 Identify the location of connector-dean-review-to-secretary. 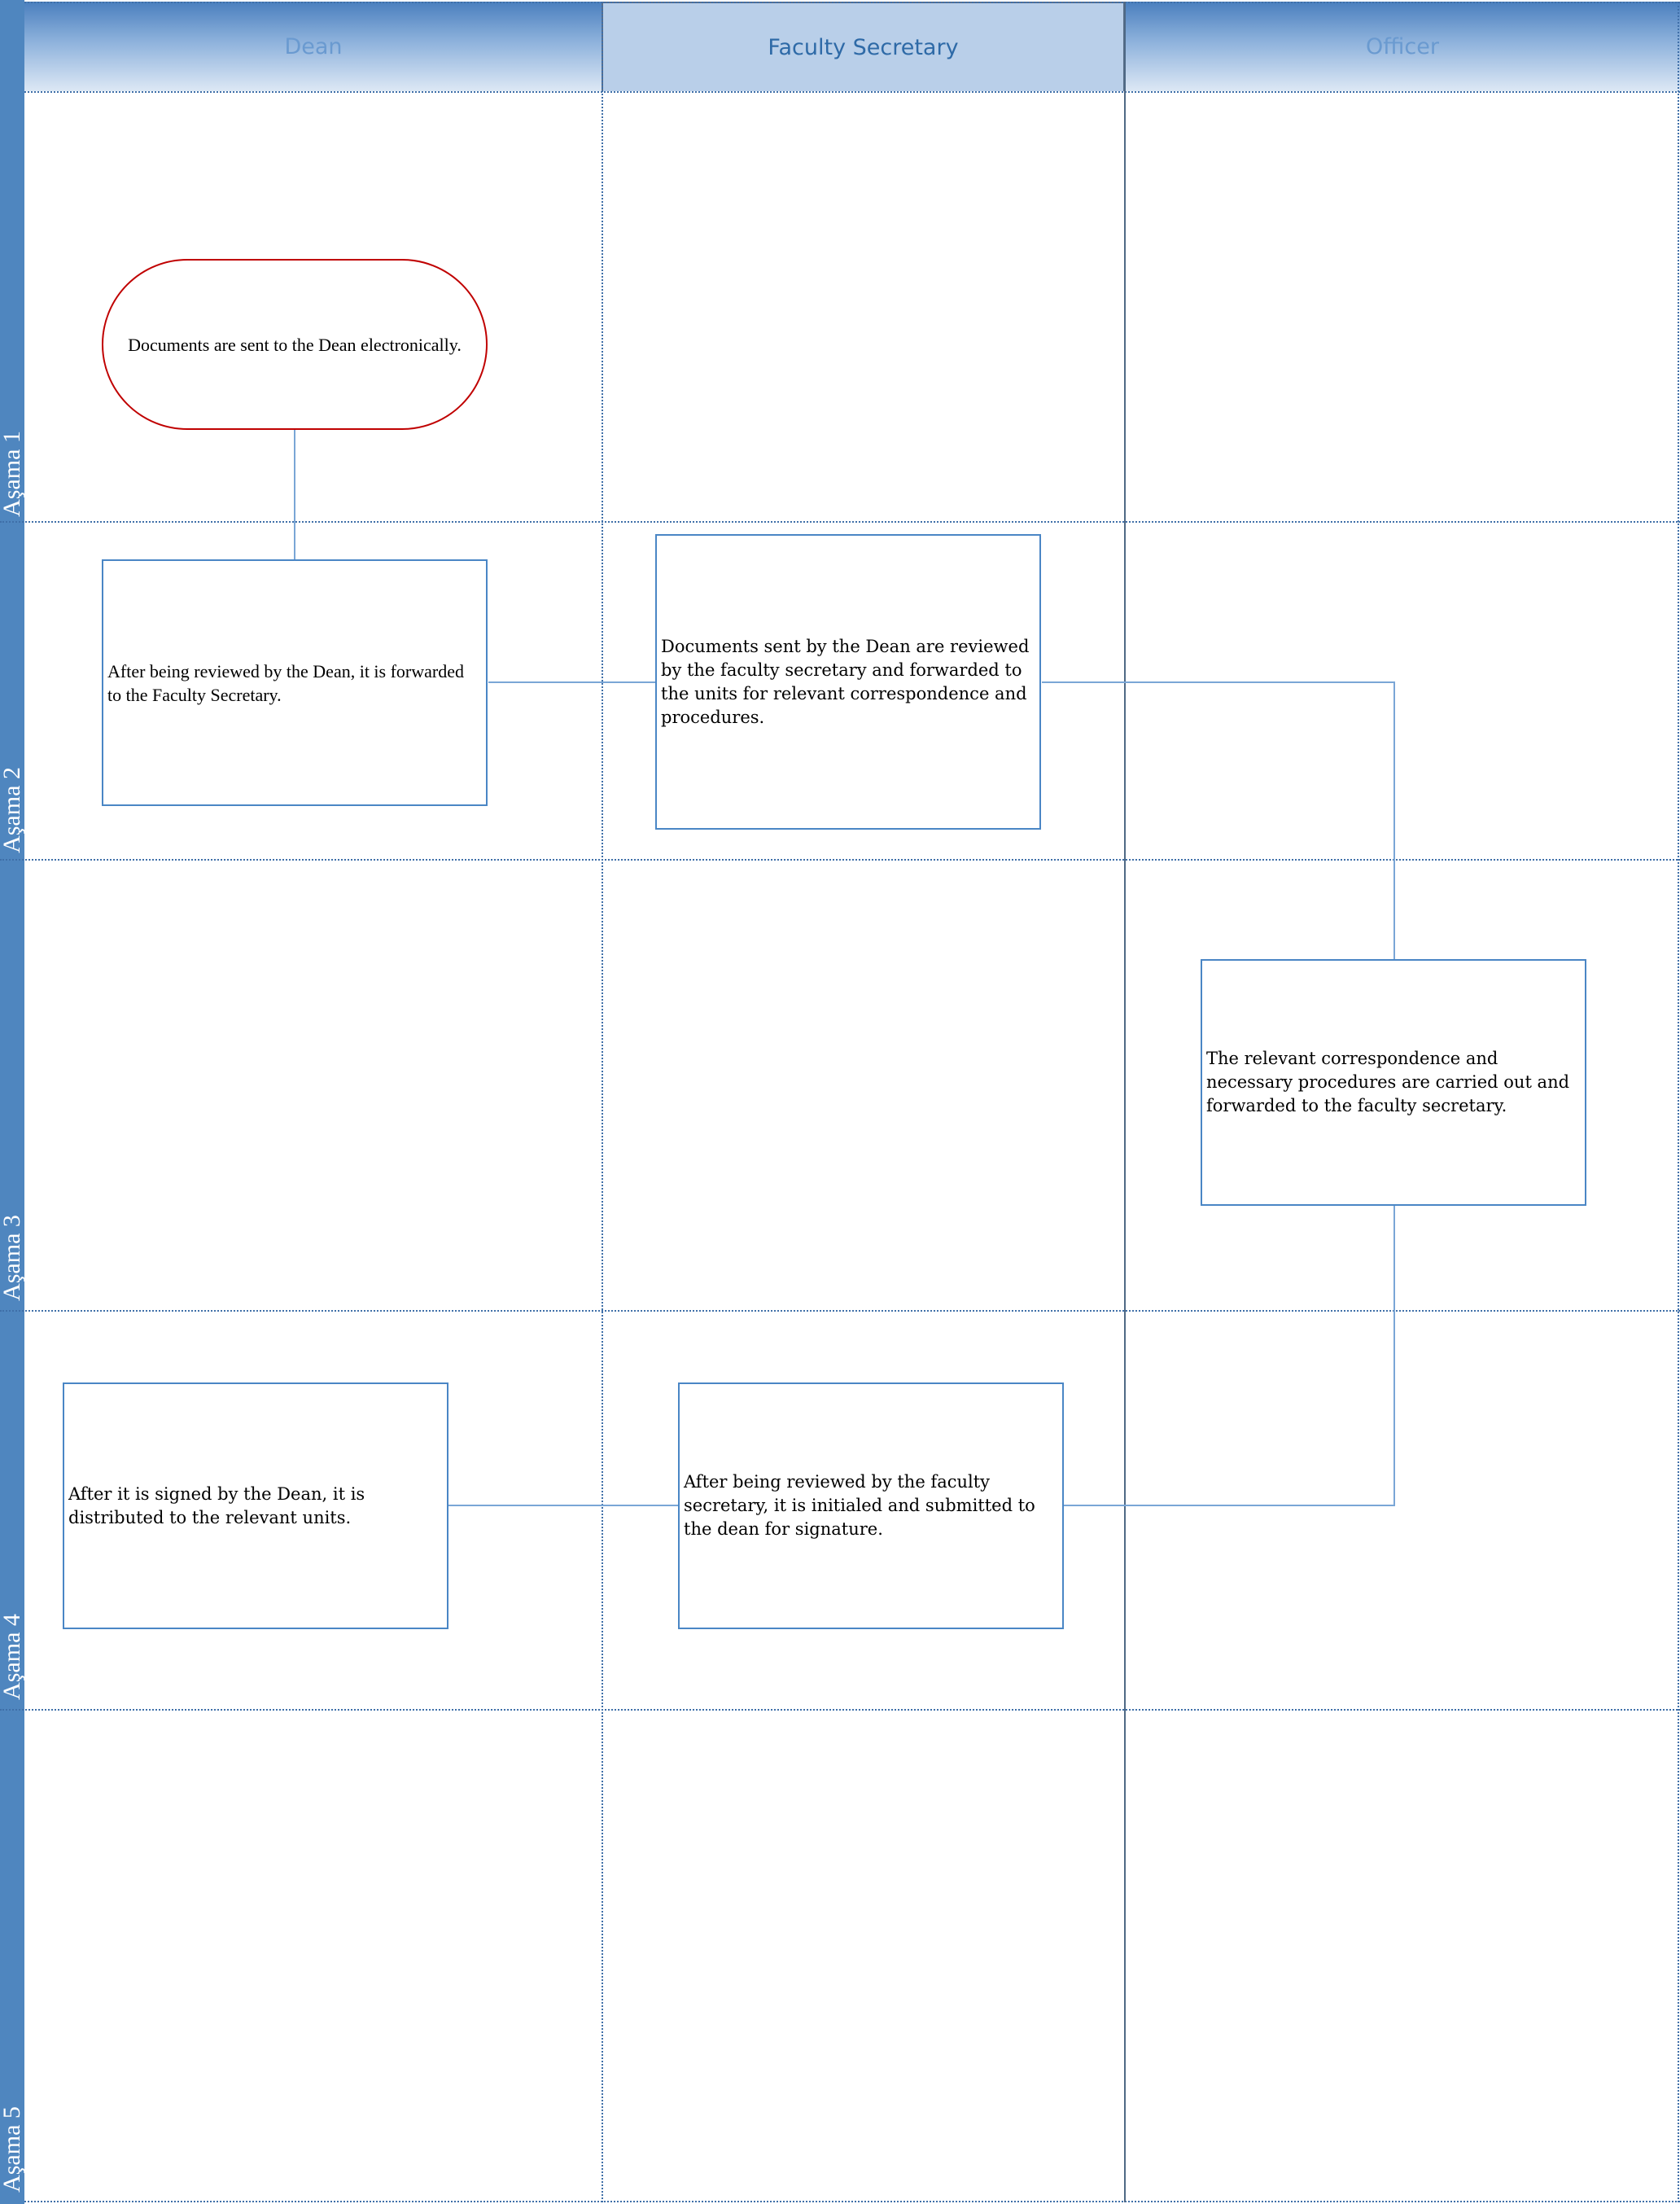
(571, 682).